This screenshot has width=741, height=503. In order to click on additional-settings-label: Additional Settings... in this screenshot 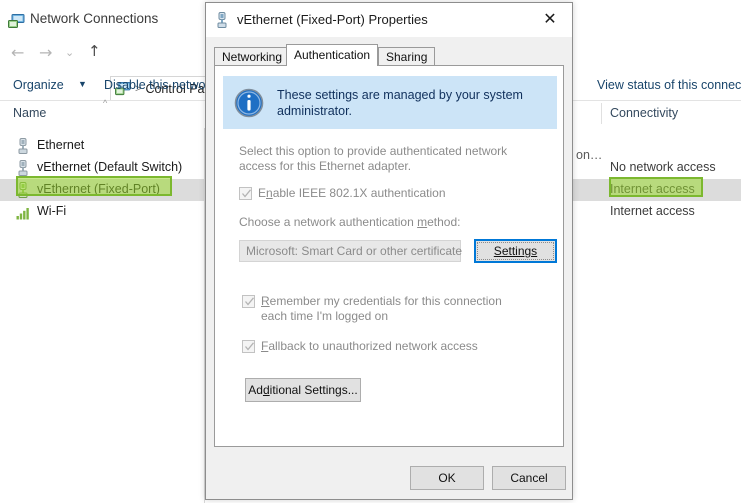, I will do `click(302, 390)`.